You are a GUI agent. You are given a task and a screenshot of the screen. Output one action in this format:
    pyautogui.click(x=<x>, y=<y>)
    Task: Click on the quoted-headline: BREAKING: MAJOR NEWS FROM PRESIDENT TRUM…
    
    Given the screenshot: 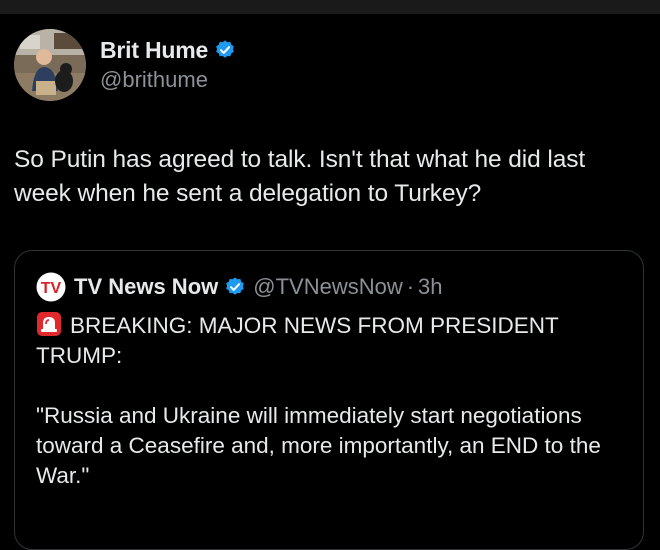 What is the action you would take?
    pyautogui.click(x=297, y=340)
    